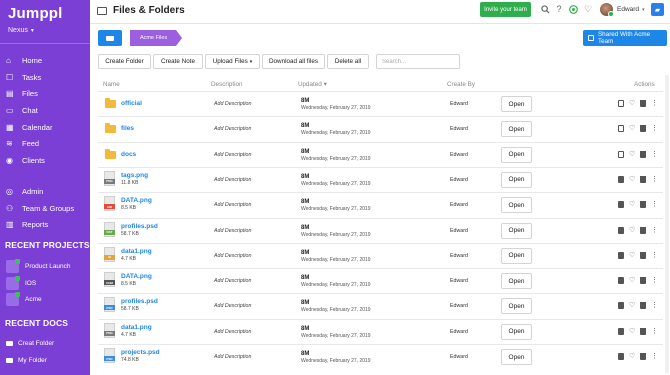 This screenshot has width=670, height=375. What do you see at coordinates (545, 9) in the screenshot?
I see `search-icon` at bounding box center [545, 9].